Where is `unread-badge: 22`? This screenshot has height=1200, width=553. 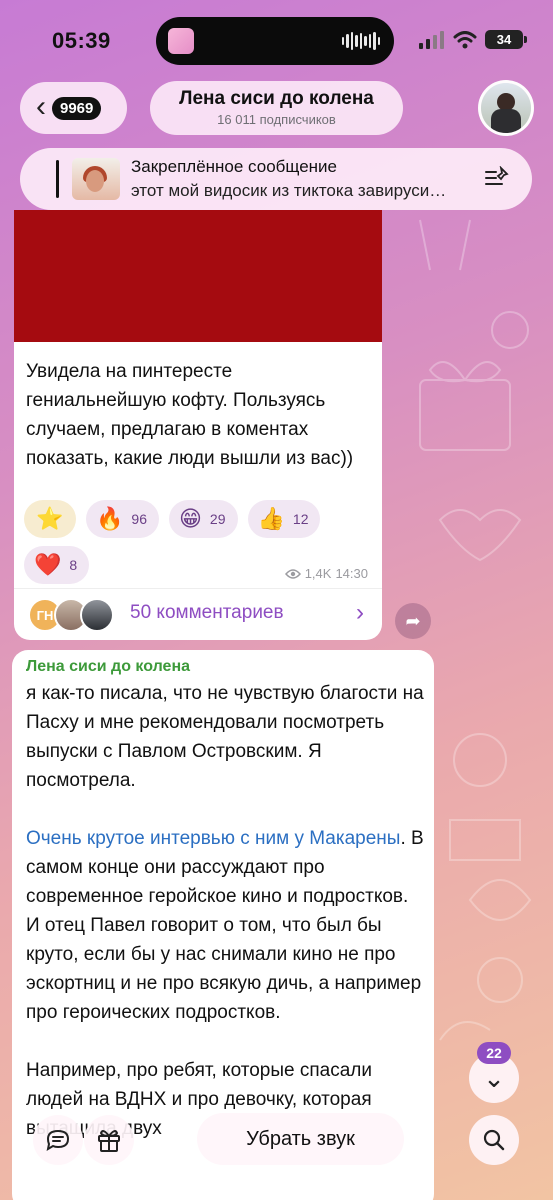 unread-badge: 22 is located at coordinates (494, 1053).